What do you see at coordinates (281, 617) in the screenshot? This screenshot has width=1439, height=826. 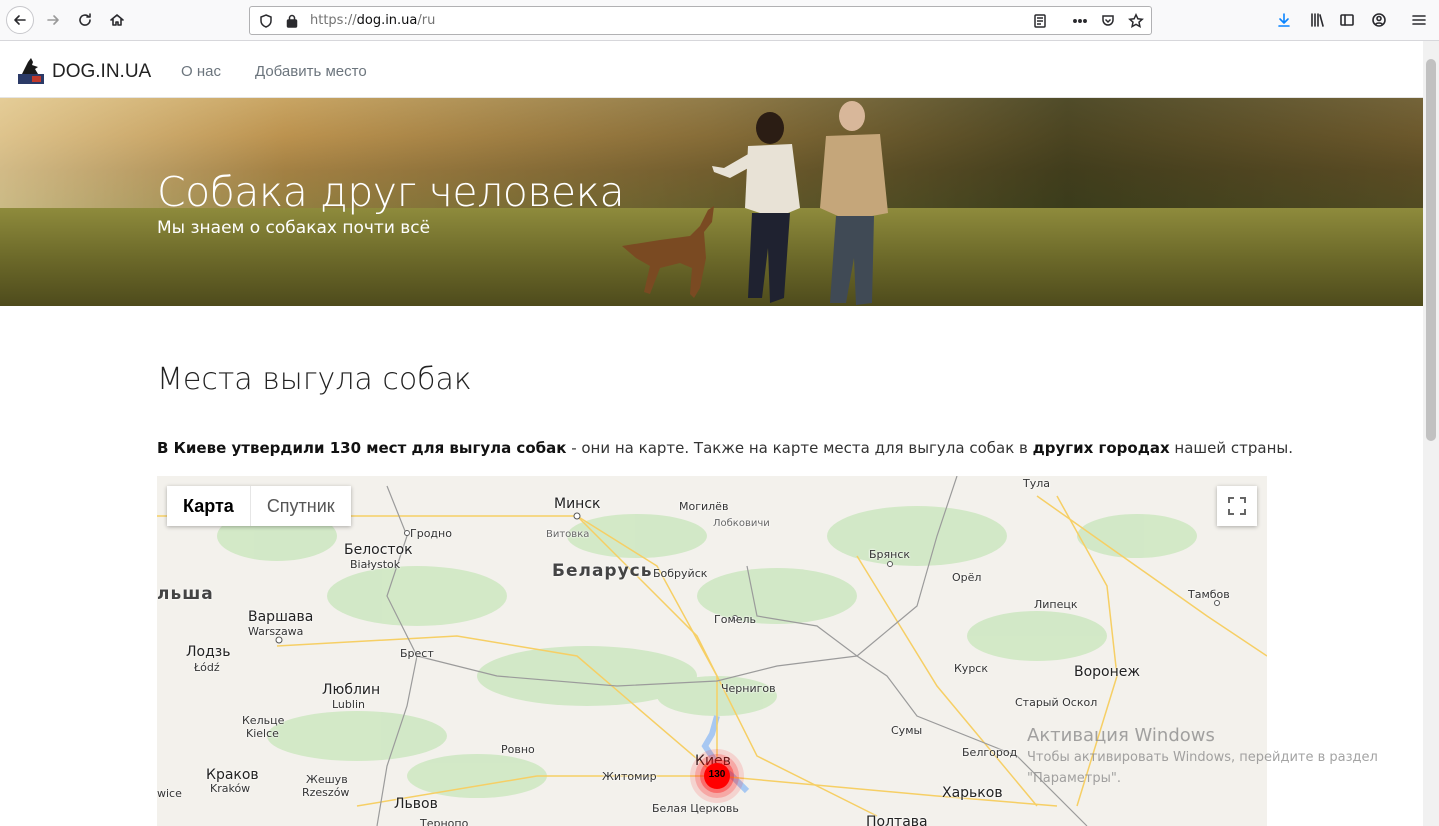 I see `map-label-warsaw: Варшава` at bounding box center [281, 617].